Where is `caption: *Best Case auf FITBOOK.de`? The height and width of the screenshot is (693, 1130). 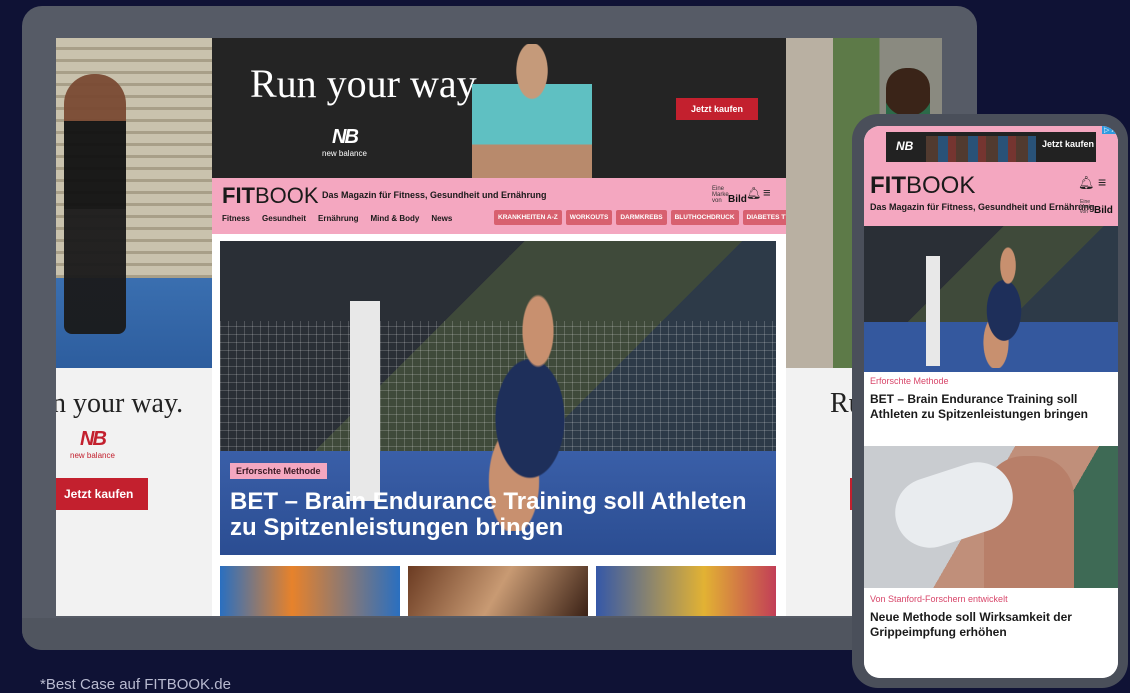
caption: *Best Case auf FITBOOK.de is located at coordinates (135, 684).